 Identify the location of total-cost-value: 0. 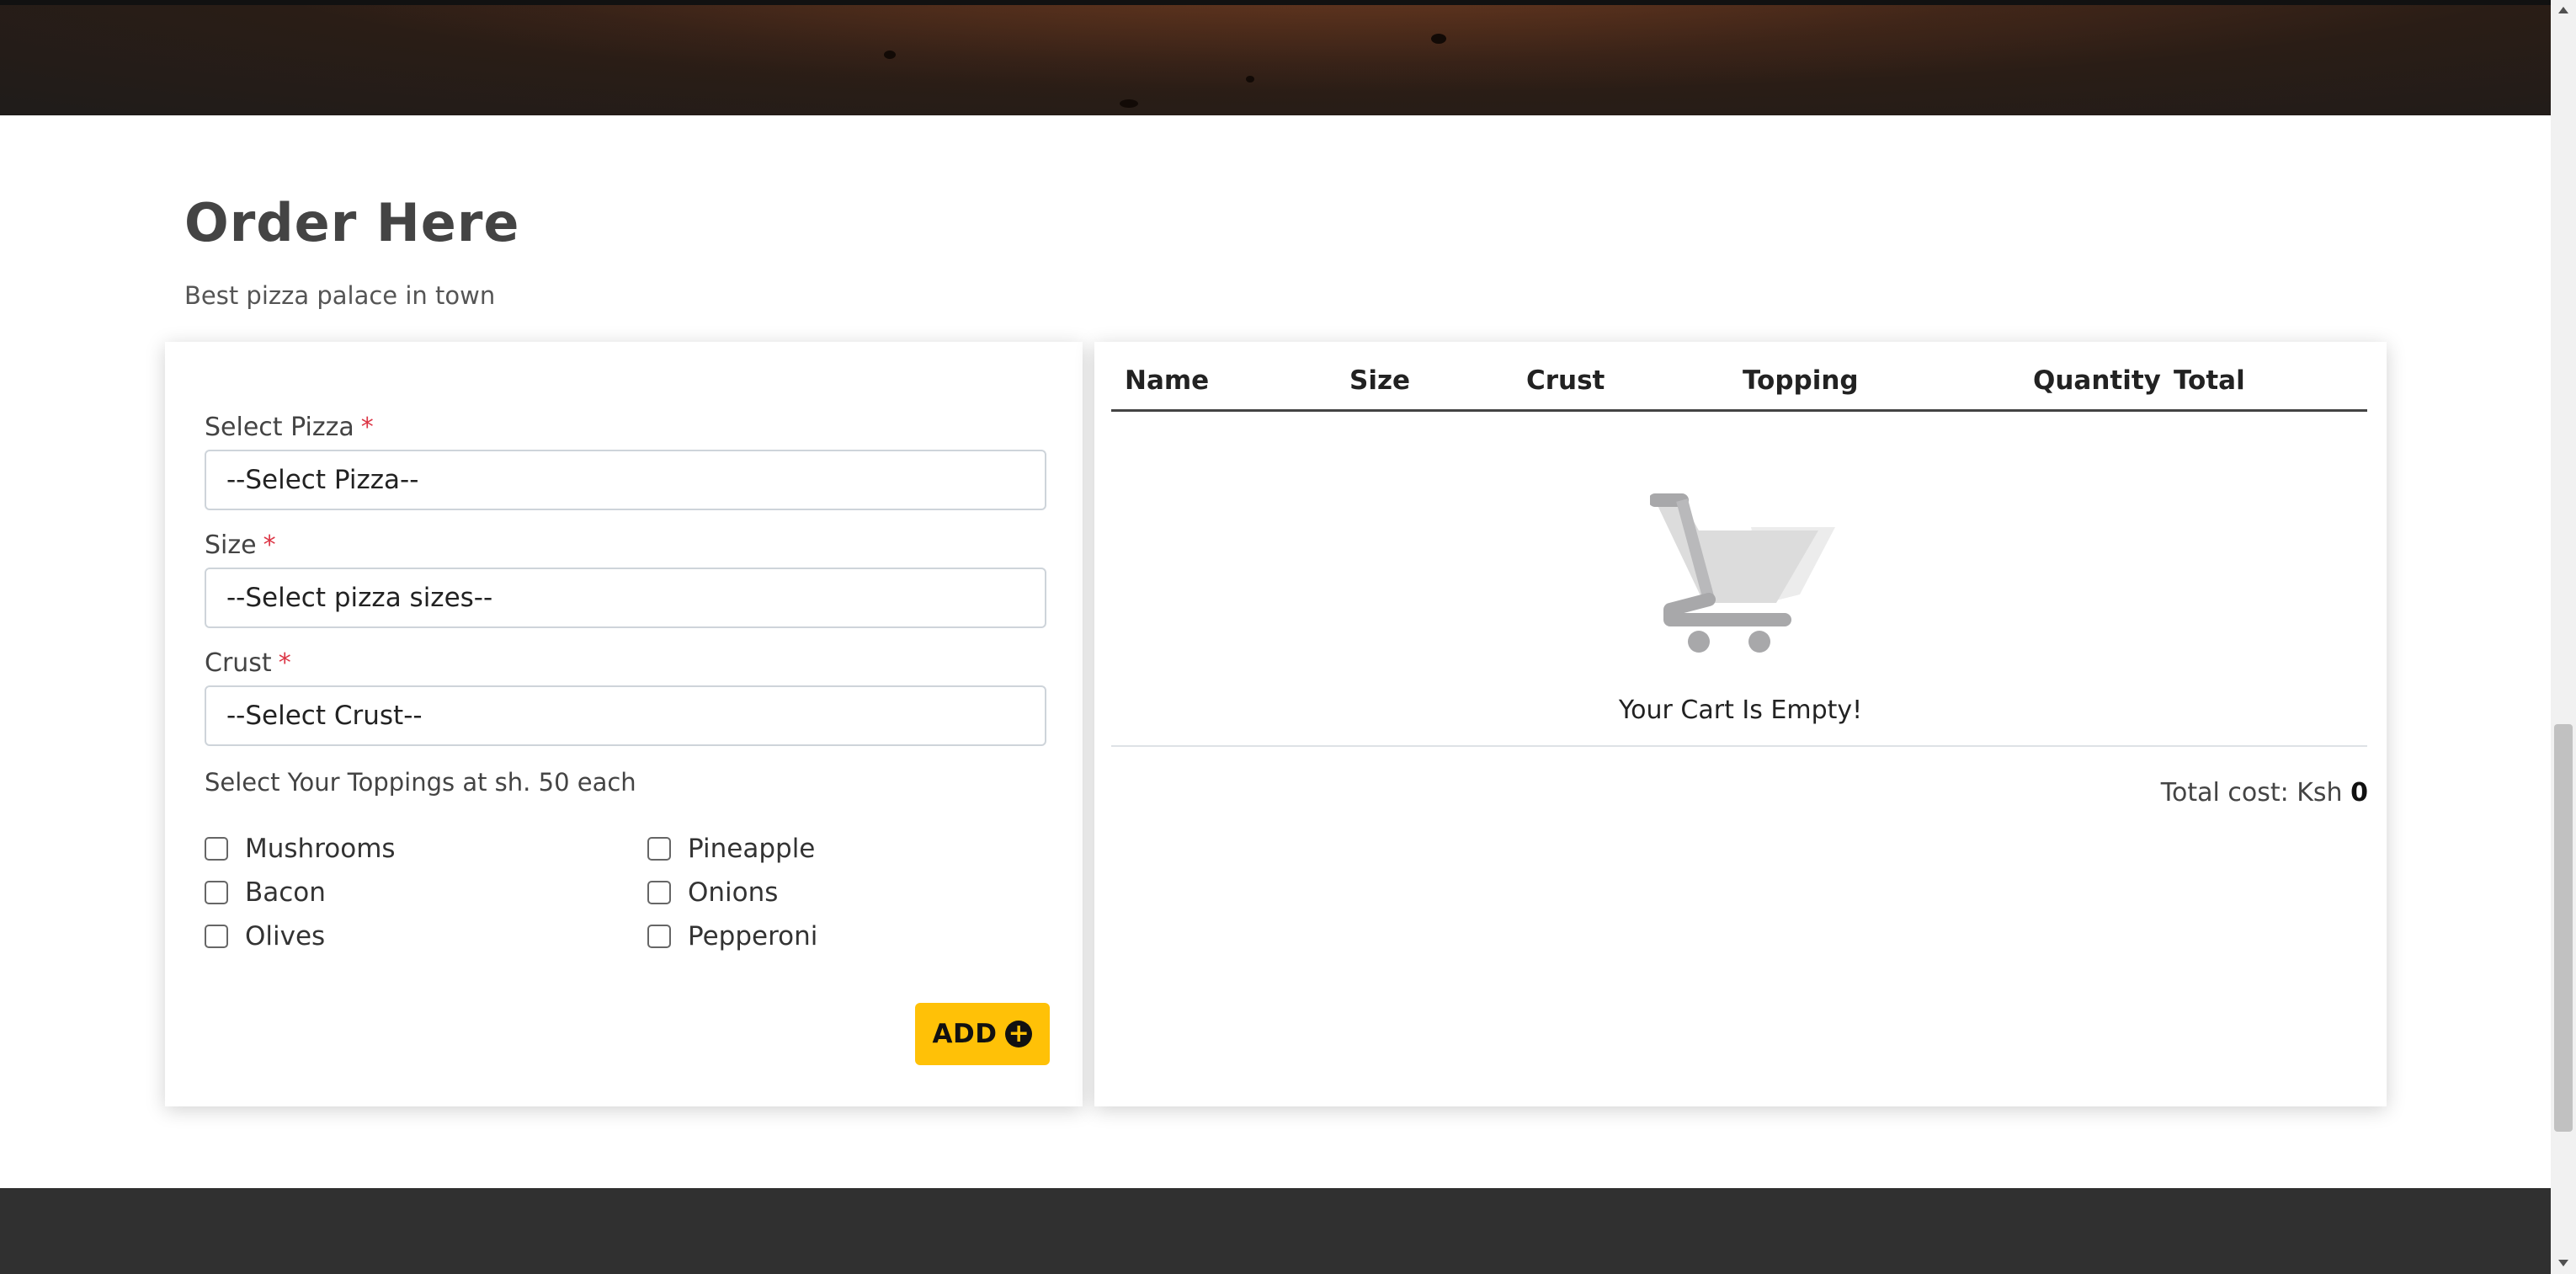
(2359, 793).